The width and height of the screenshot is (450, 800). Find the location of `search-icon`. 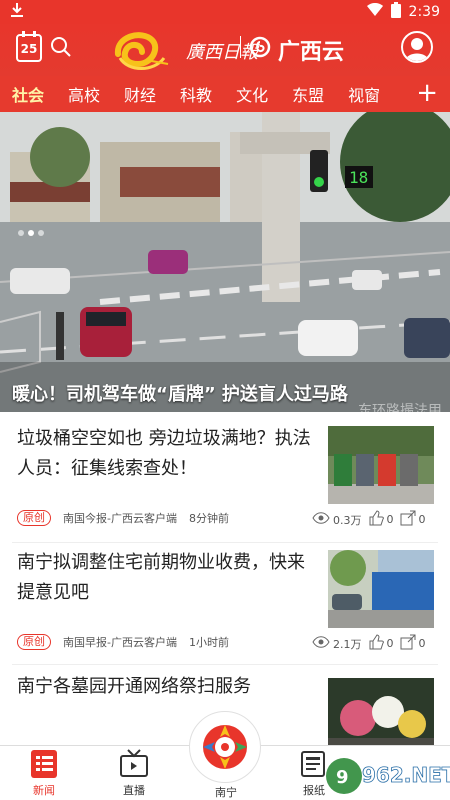

search-icon is located at coordinates (61, 47).